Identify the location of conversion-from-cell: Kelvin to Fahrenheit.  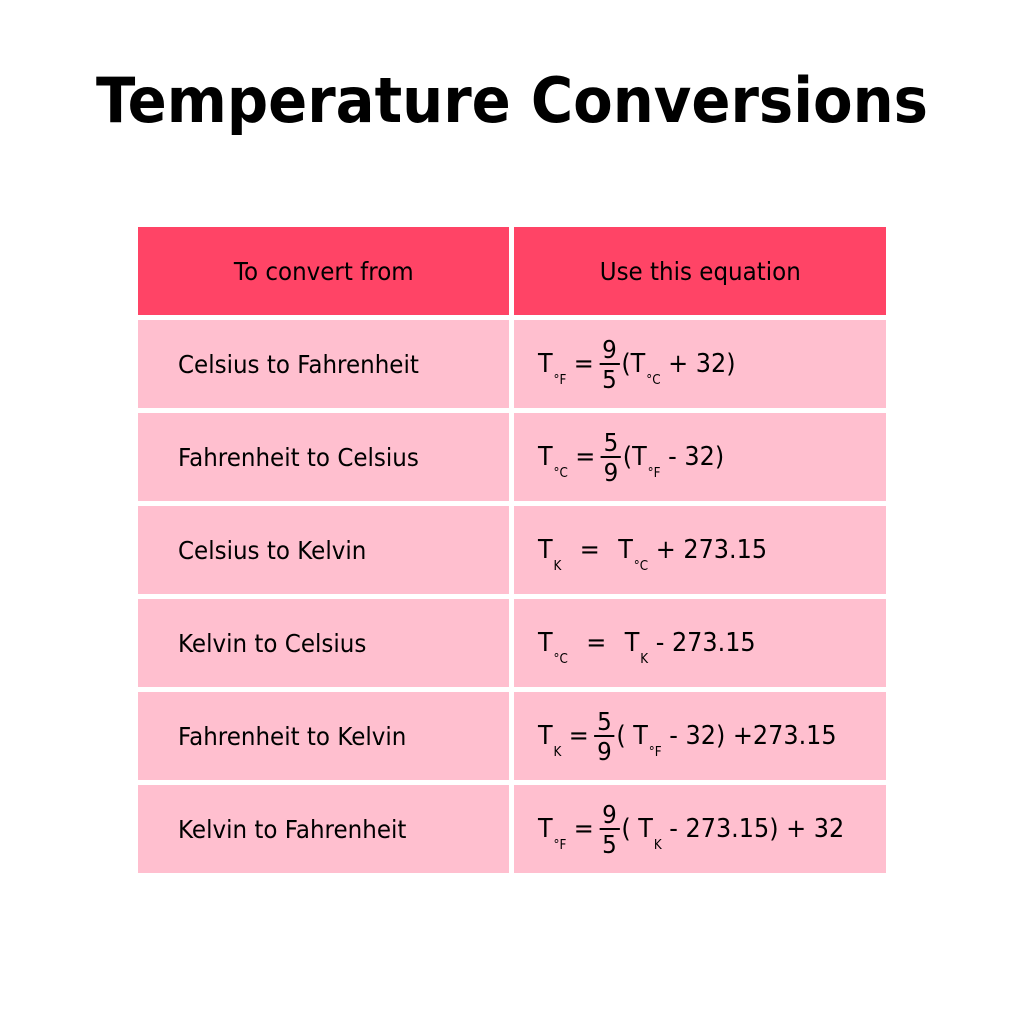
(323, 829).